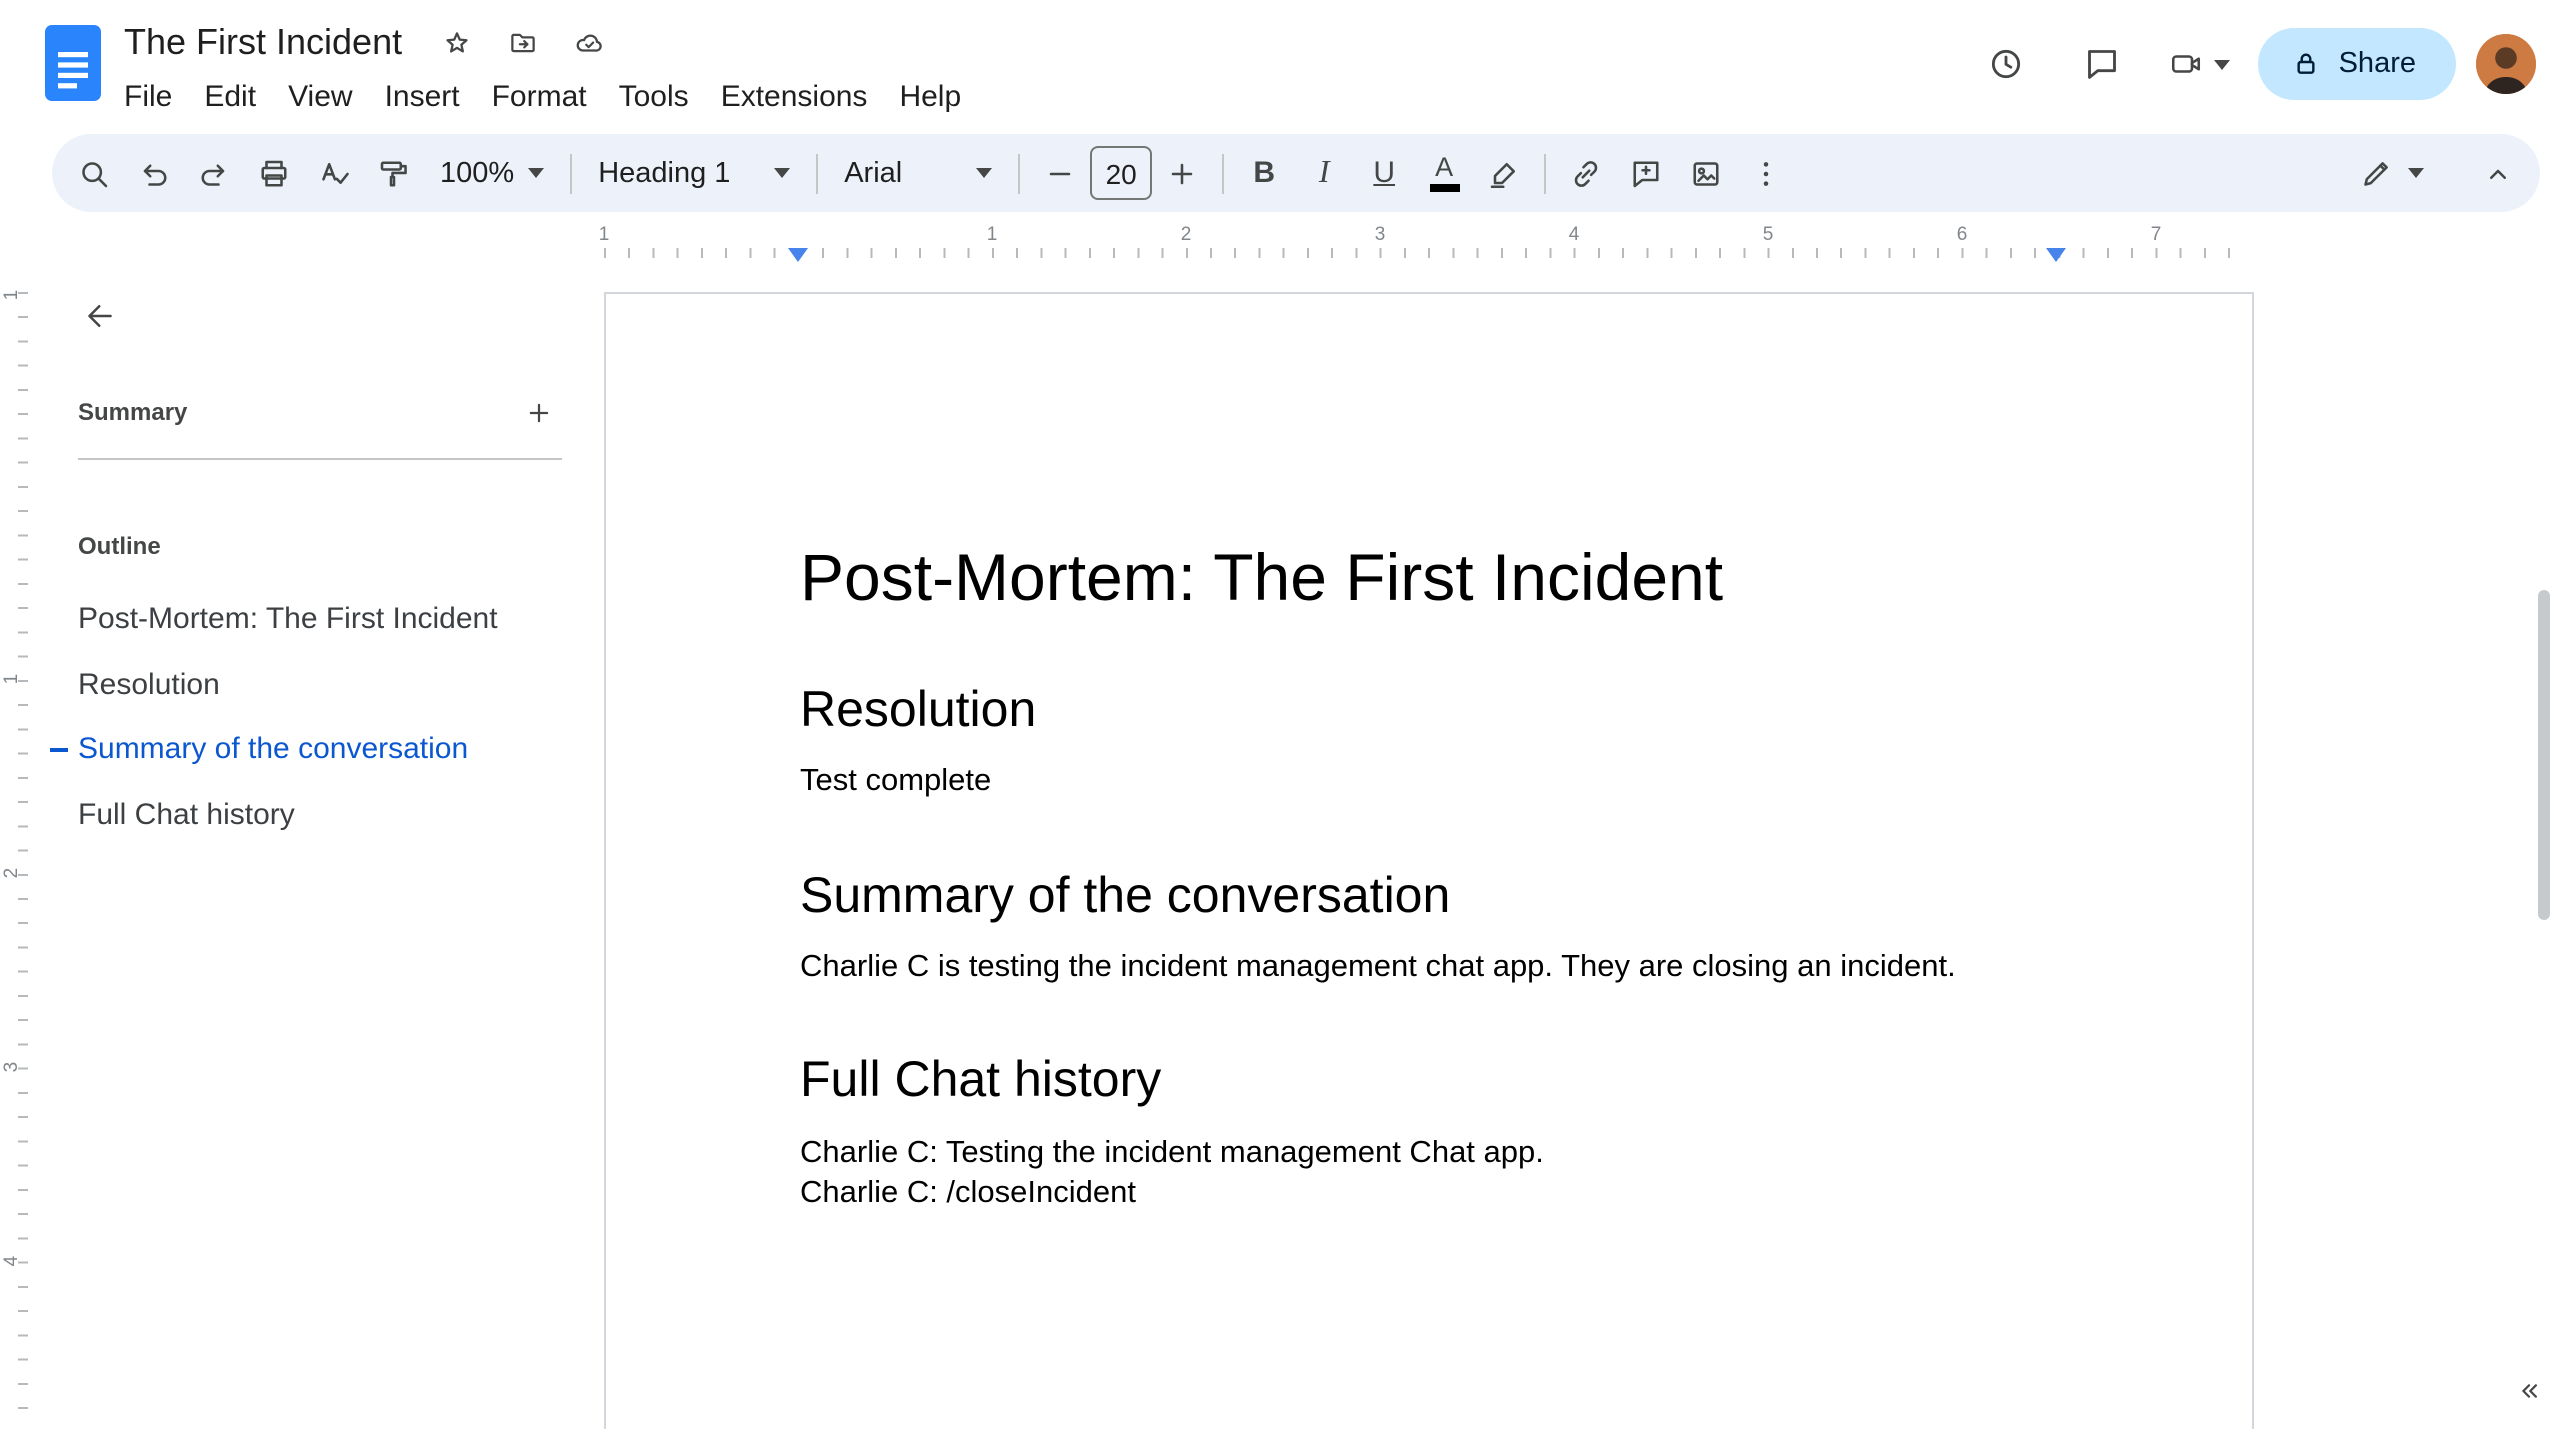  Describe the element at coordinates (149, 684) in the screenshot. I see `outline-item-label: Resolution` at that location.